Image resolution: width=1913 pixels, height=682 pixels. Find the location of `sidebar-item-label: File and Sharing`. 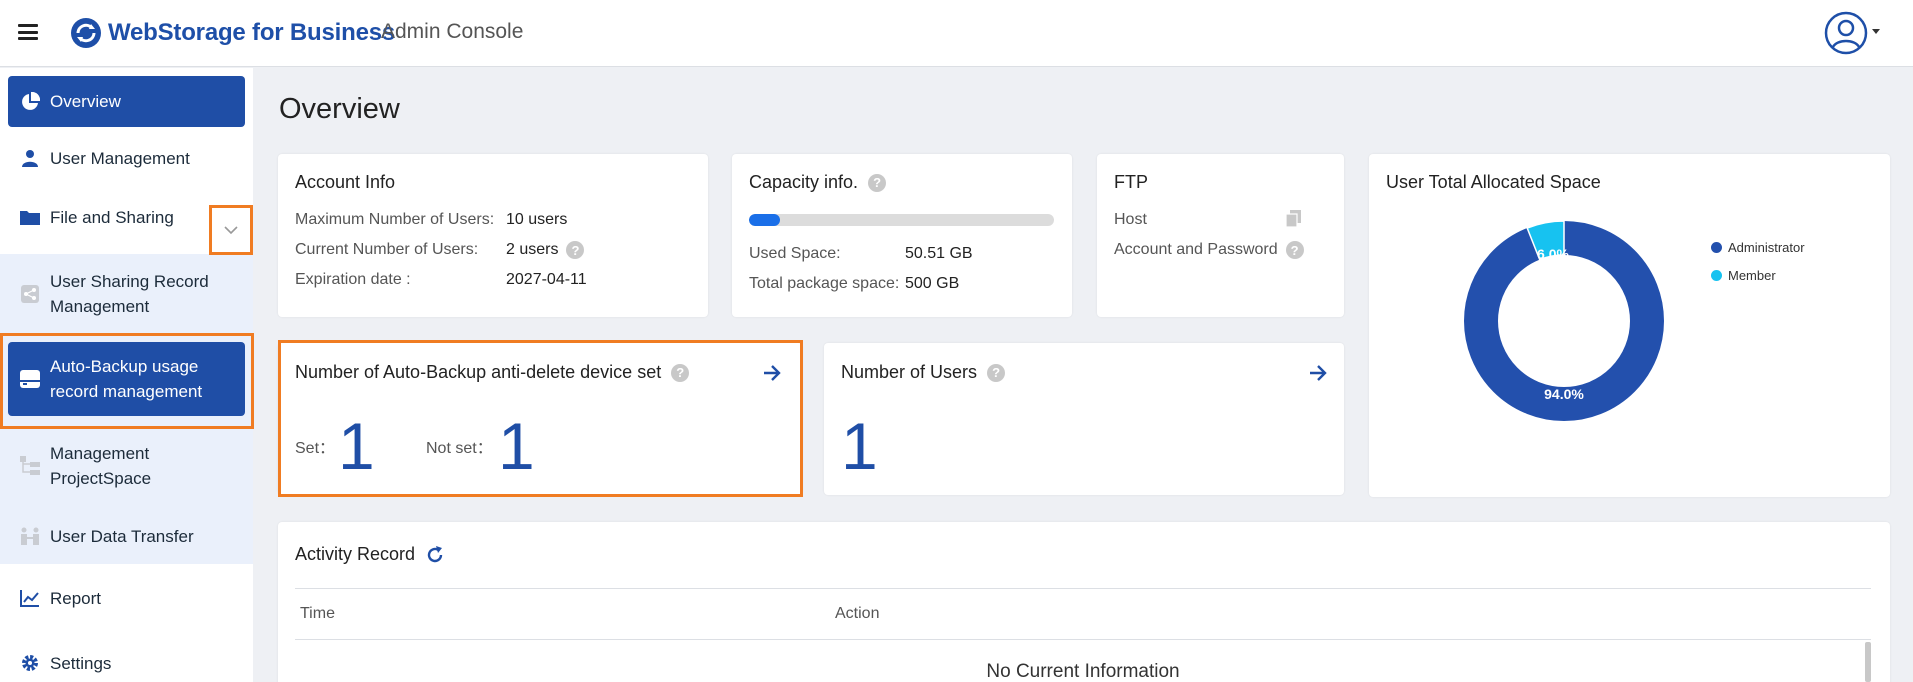

sidebar-item-label: File and Sharing is located at coordinates (112, 217).